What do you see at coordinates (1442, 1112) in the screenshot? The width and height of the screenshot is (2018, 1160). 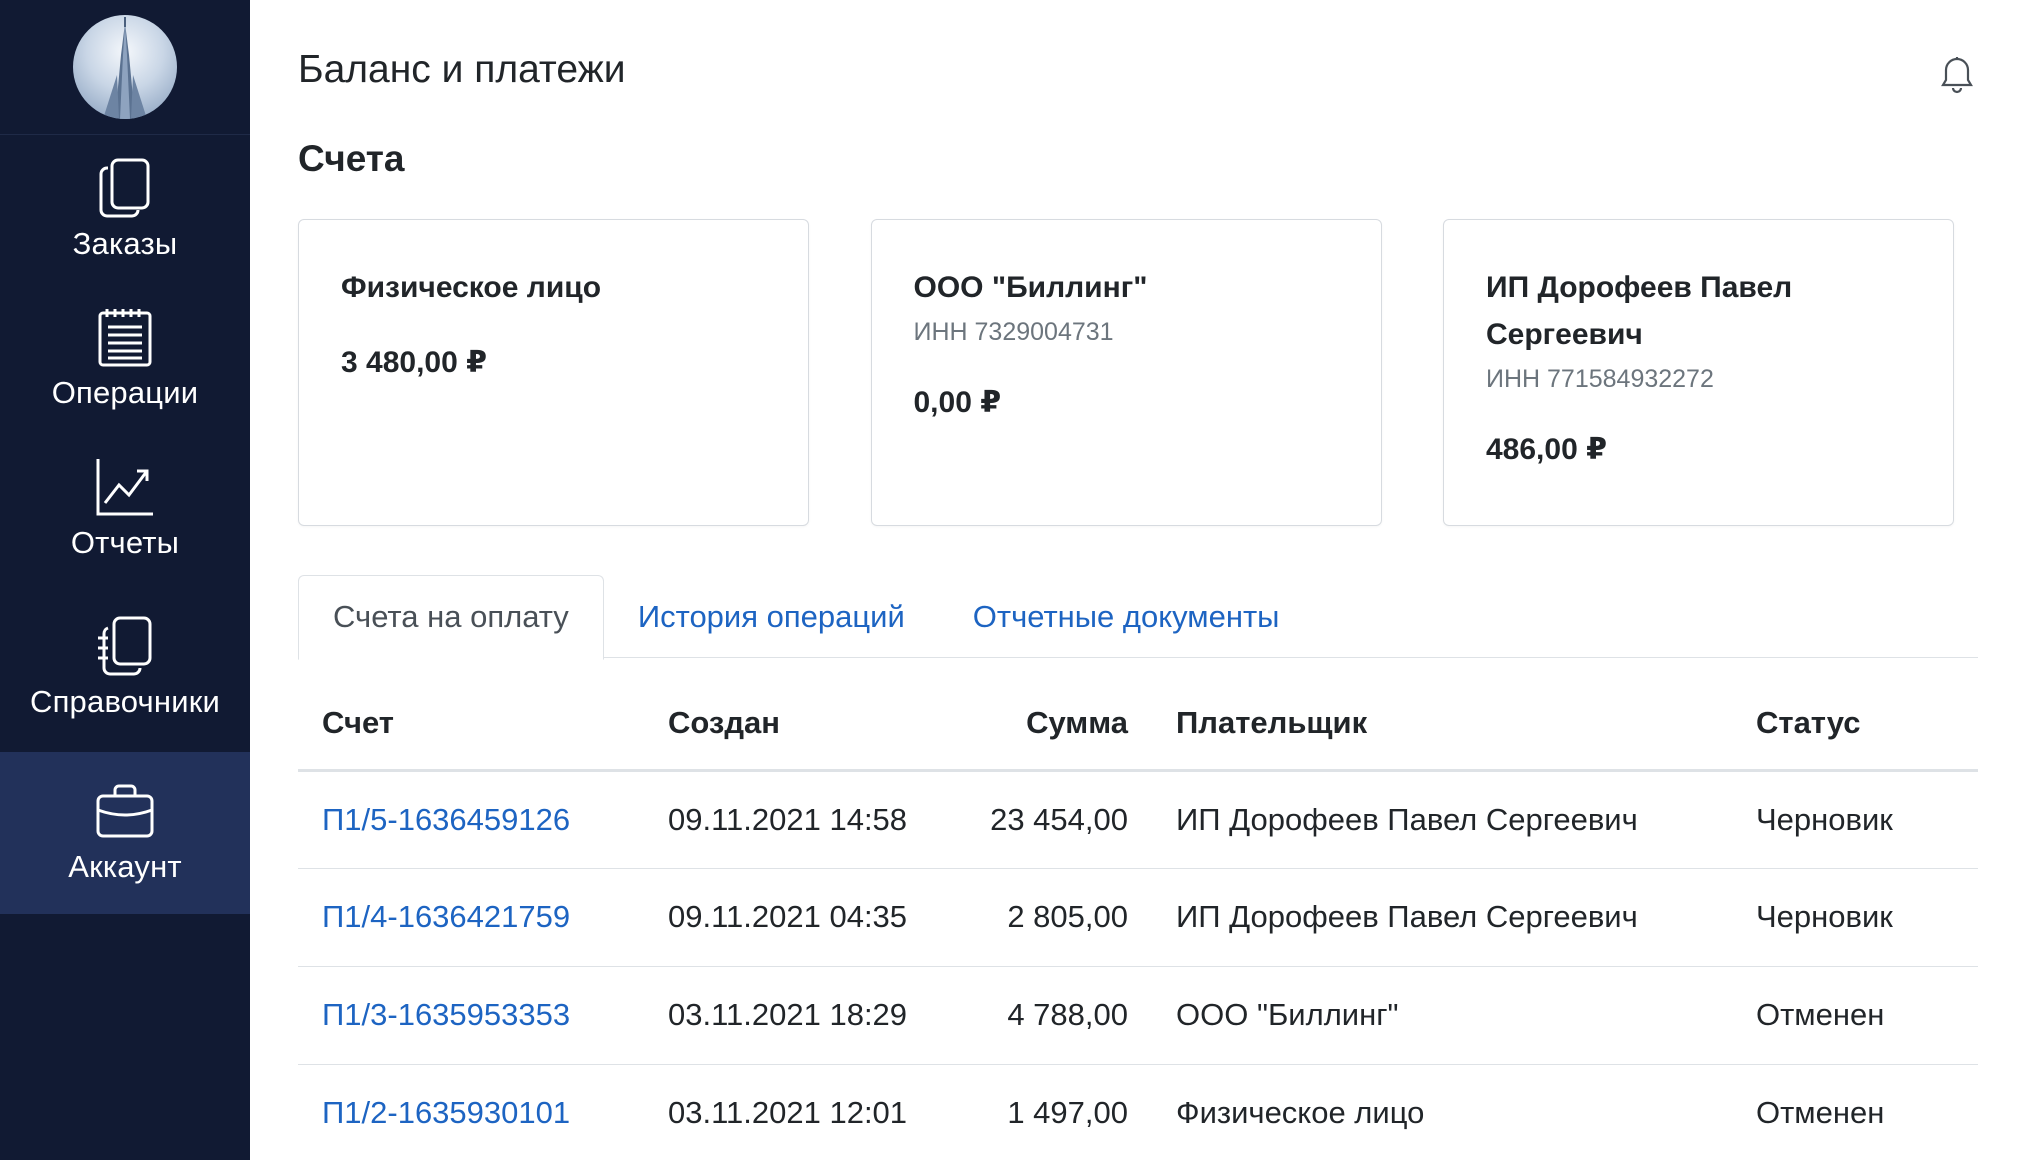 I see `payer-cell: Физическое лицо` at bounding box center [1442, 1112].